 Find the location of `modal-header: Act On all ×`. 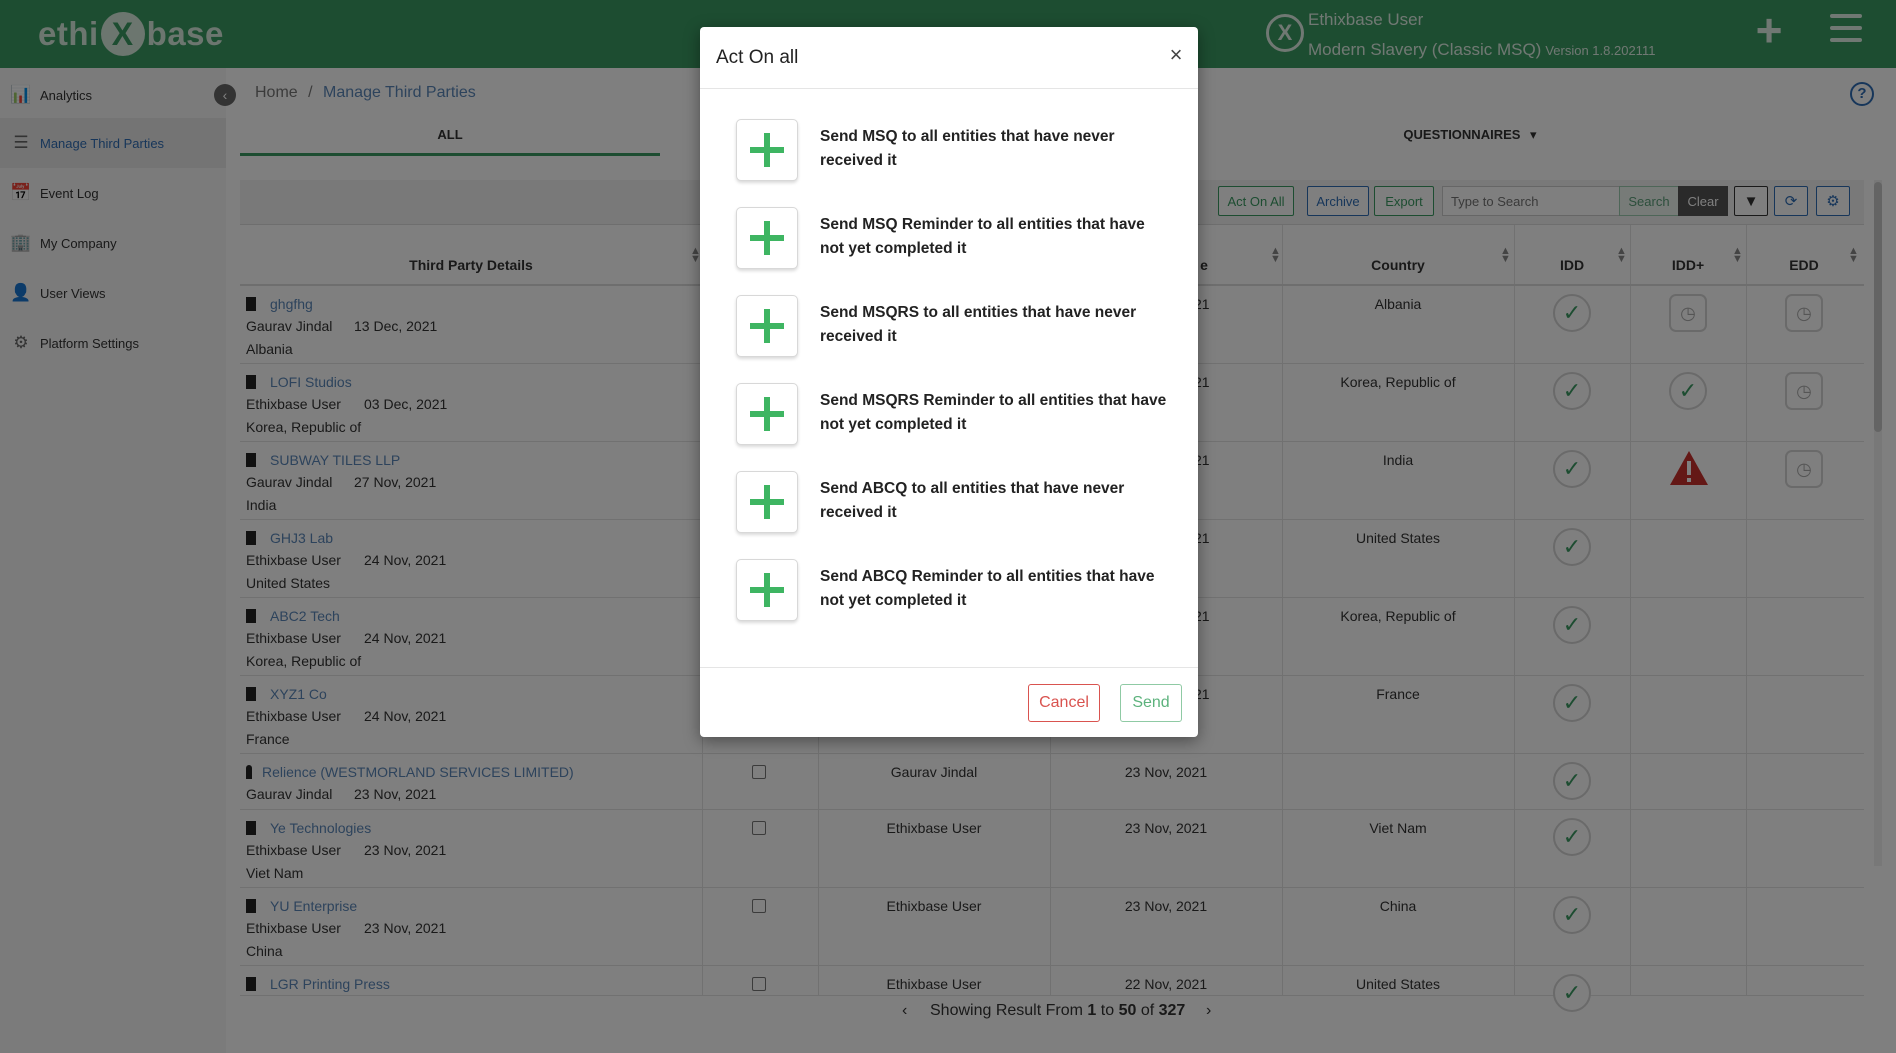

modal-header: Act On all × is located at coordinates (949, 58).